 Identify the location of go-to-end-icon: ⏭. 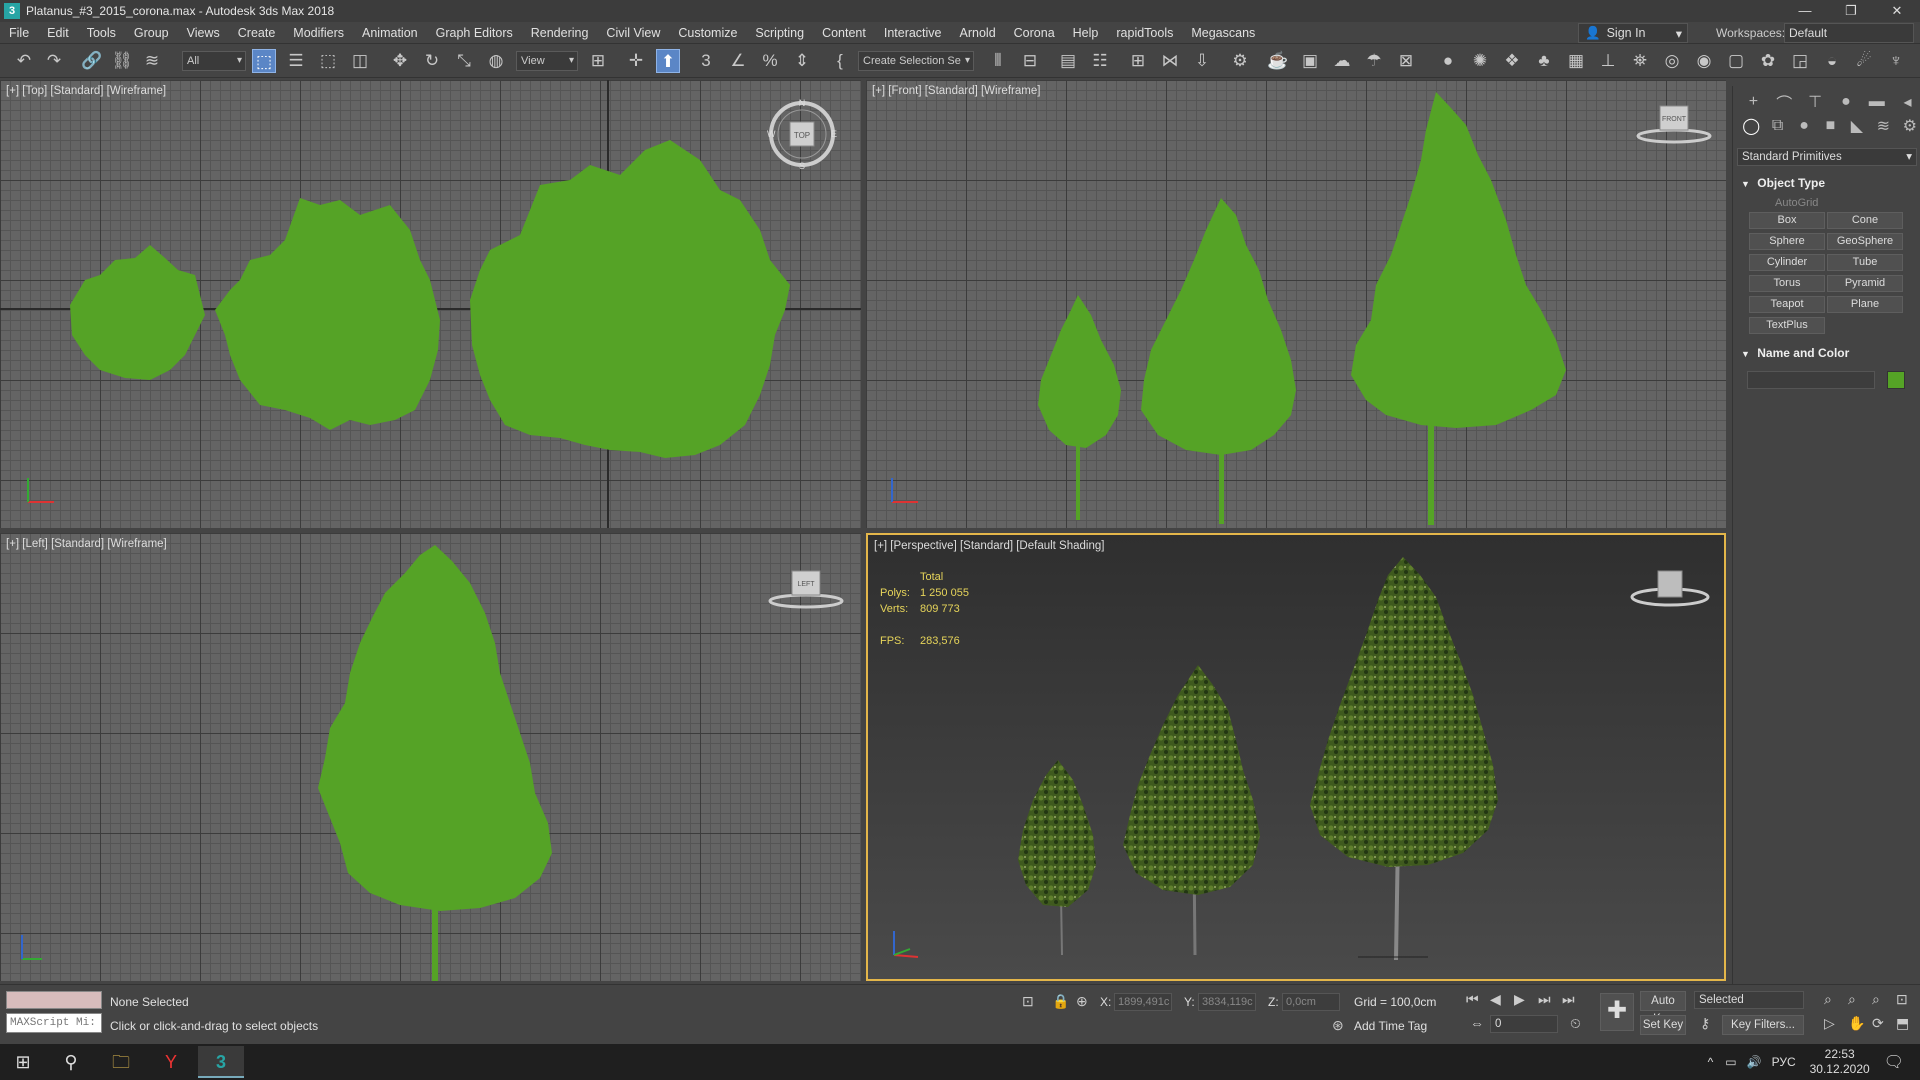
(1568, 999).